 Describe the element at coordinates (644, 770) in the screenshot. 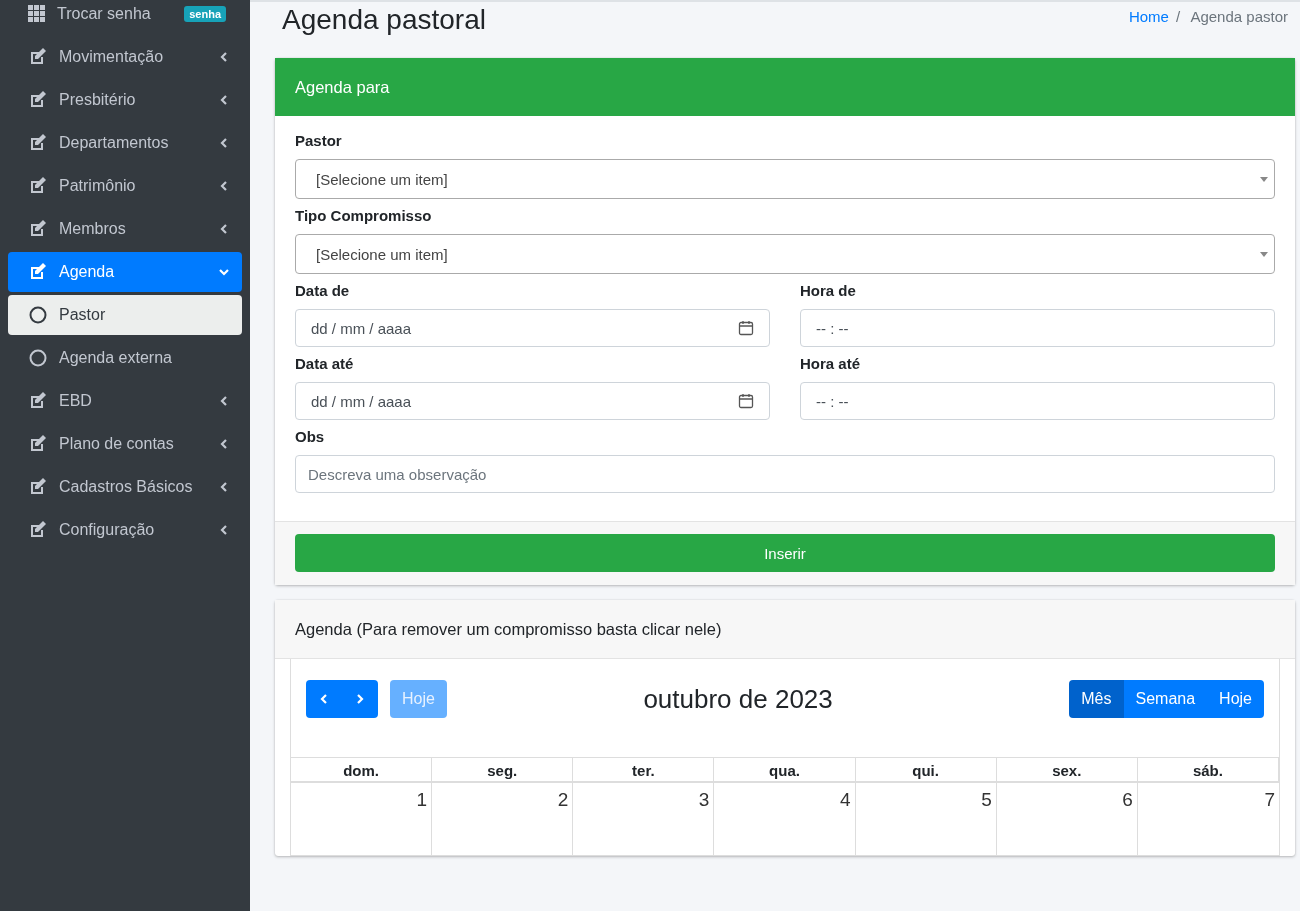

I see `weekday-header: ter.` at that location.